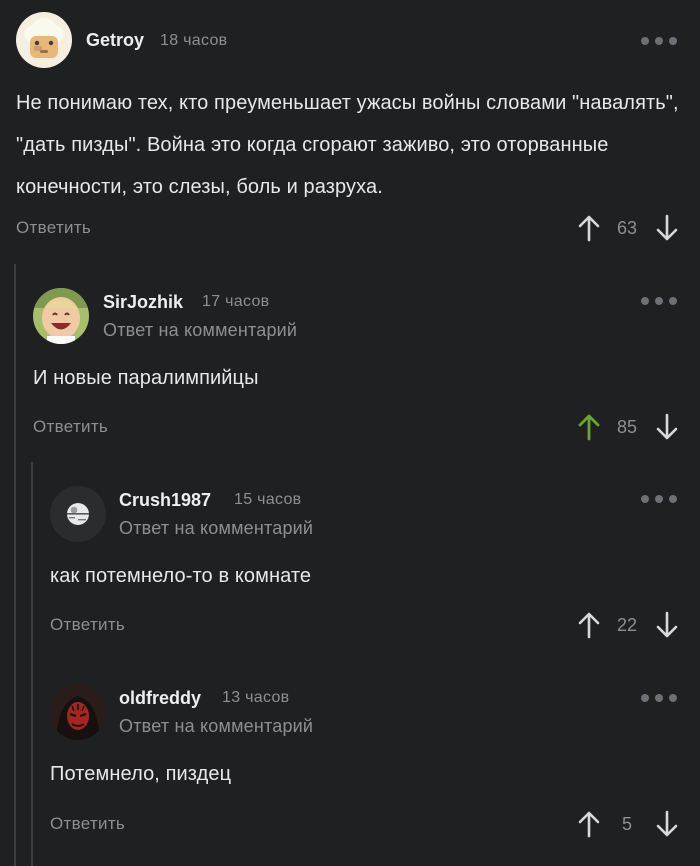  What do you see at coordinates (645, 698) in the screenshot?
I see `more-dots-icon` at bounding box center [645, 698].